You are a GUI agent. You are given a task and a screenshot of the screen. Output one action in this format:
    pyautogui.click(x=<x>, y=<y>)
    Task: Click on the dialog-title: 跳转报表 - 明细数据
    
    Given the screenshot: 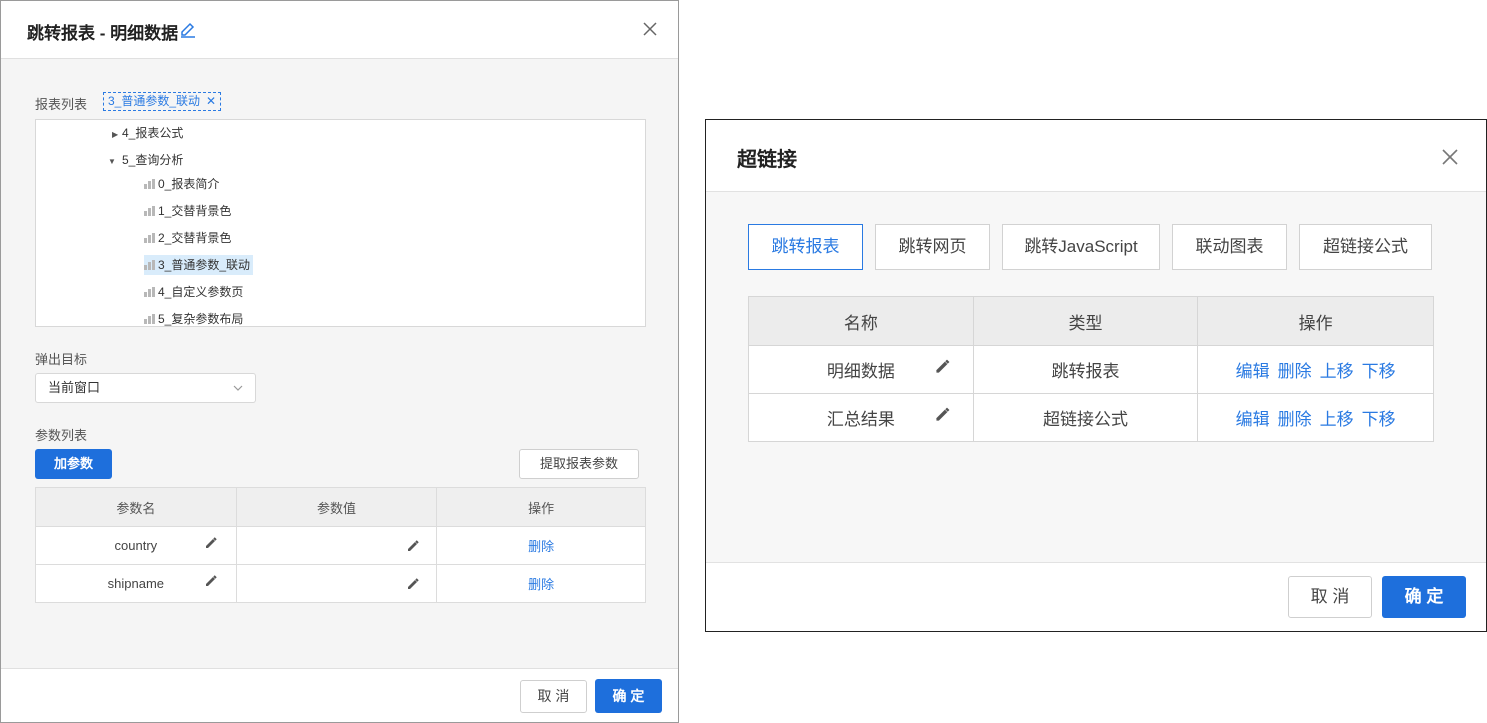 What is the action you would take?
    pyautogui.click(x=103, y=33)
    